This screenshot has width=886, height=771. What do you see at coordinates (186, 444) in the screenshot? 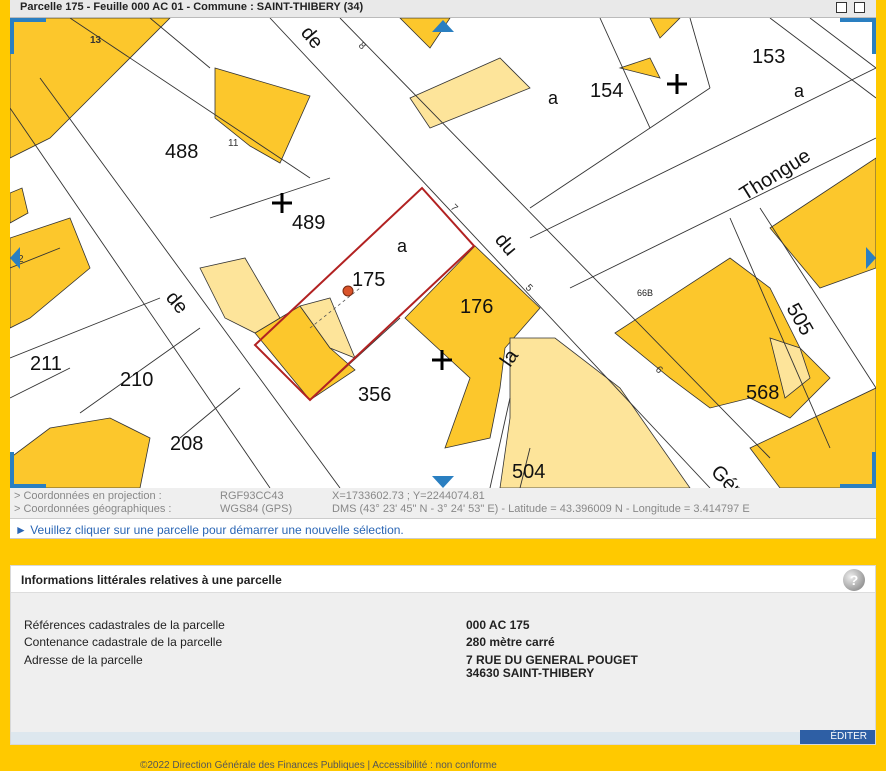
I see `parcel-label-208: 208` at bounding box center [186, 444].